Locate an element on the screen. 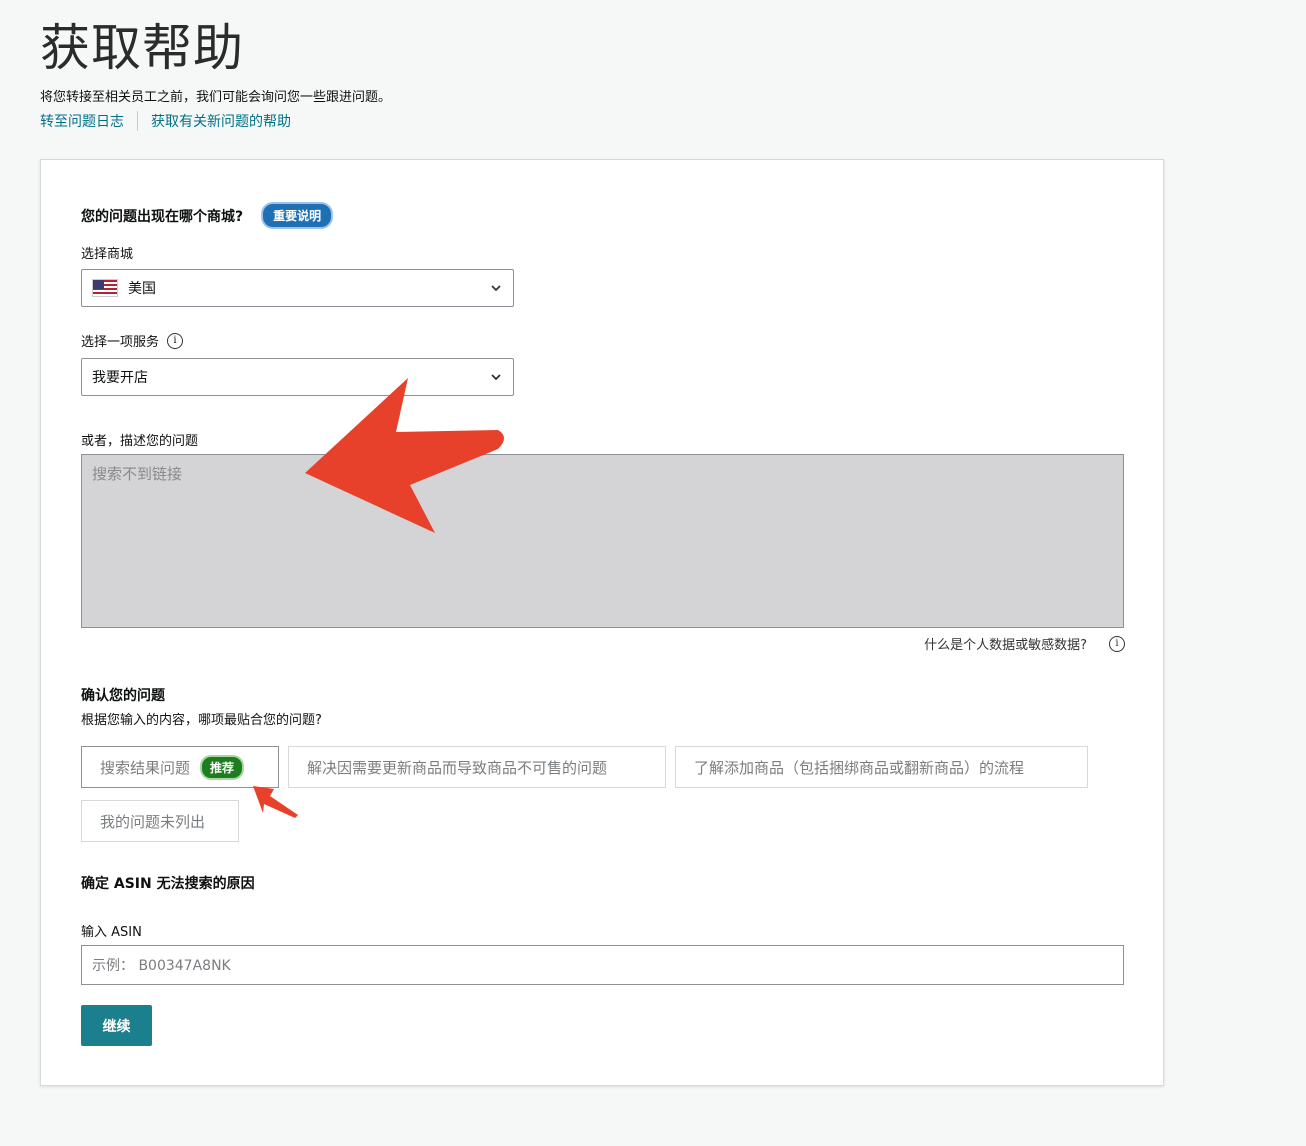 The height and width of the screenshot is (1146, 1306). page-subtitle: 将您转接至相关员工之前，我们可能会询问您一些跟进问题。 is located at coordinates (216, 97).